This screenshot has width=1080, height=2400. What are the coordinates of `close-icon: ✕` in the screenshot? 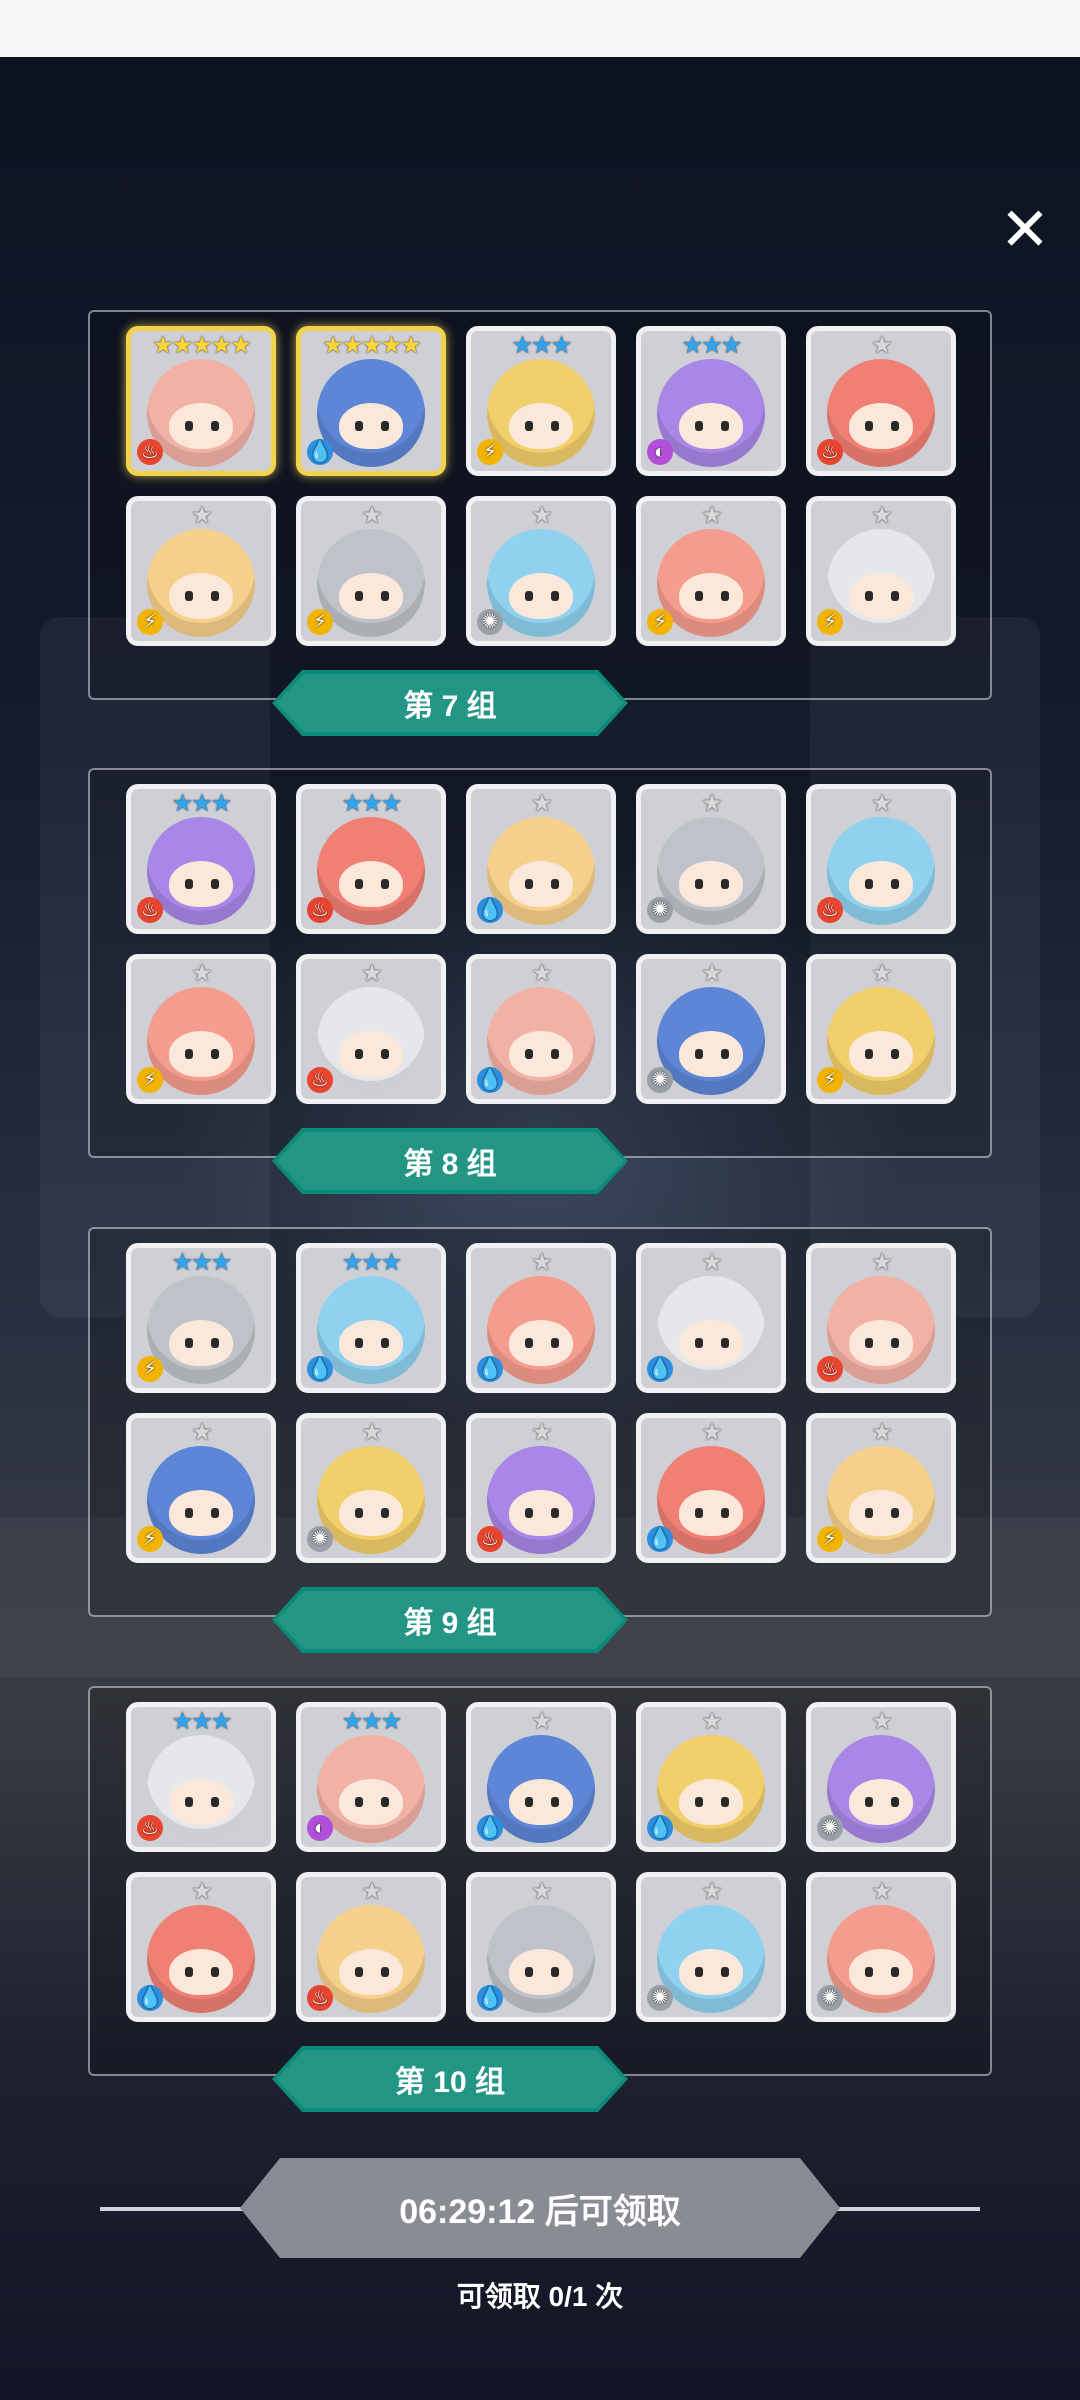 It's located at (1025, 229).